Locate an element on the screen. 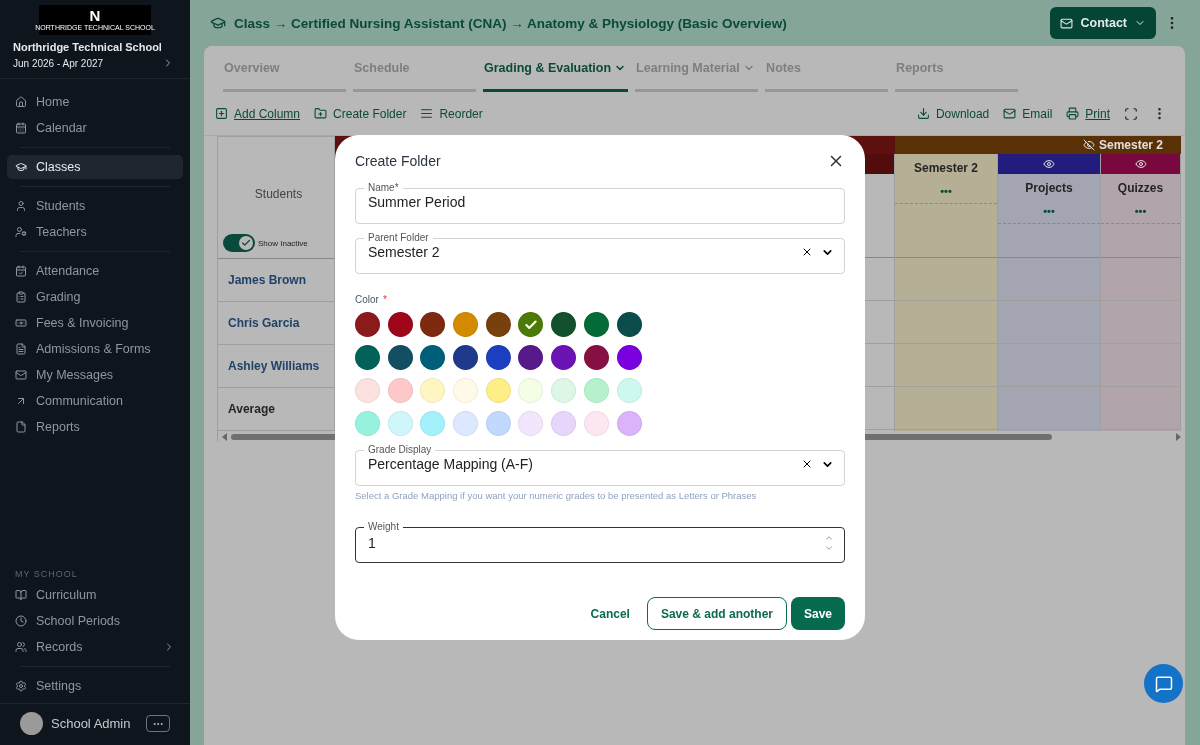  toggle-label: Show Inactive is located at coordinates (283, 243).